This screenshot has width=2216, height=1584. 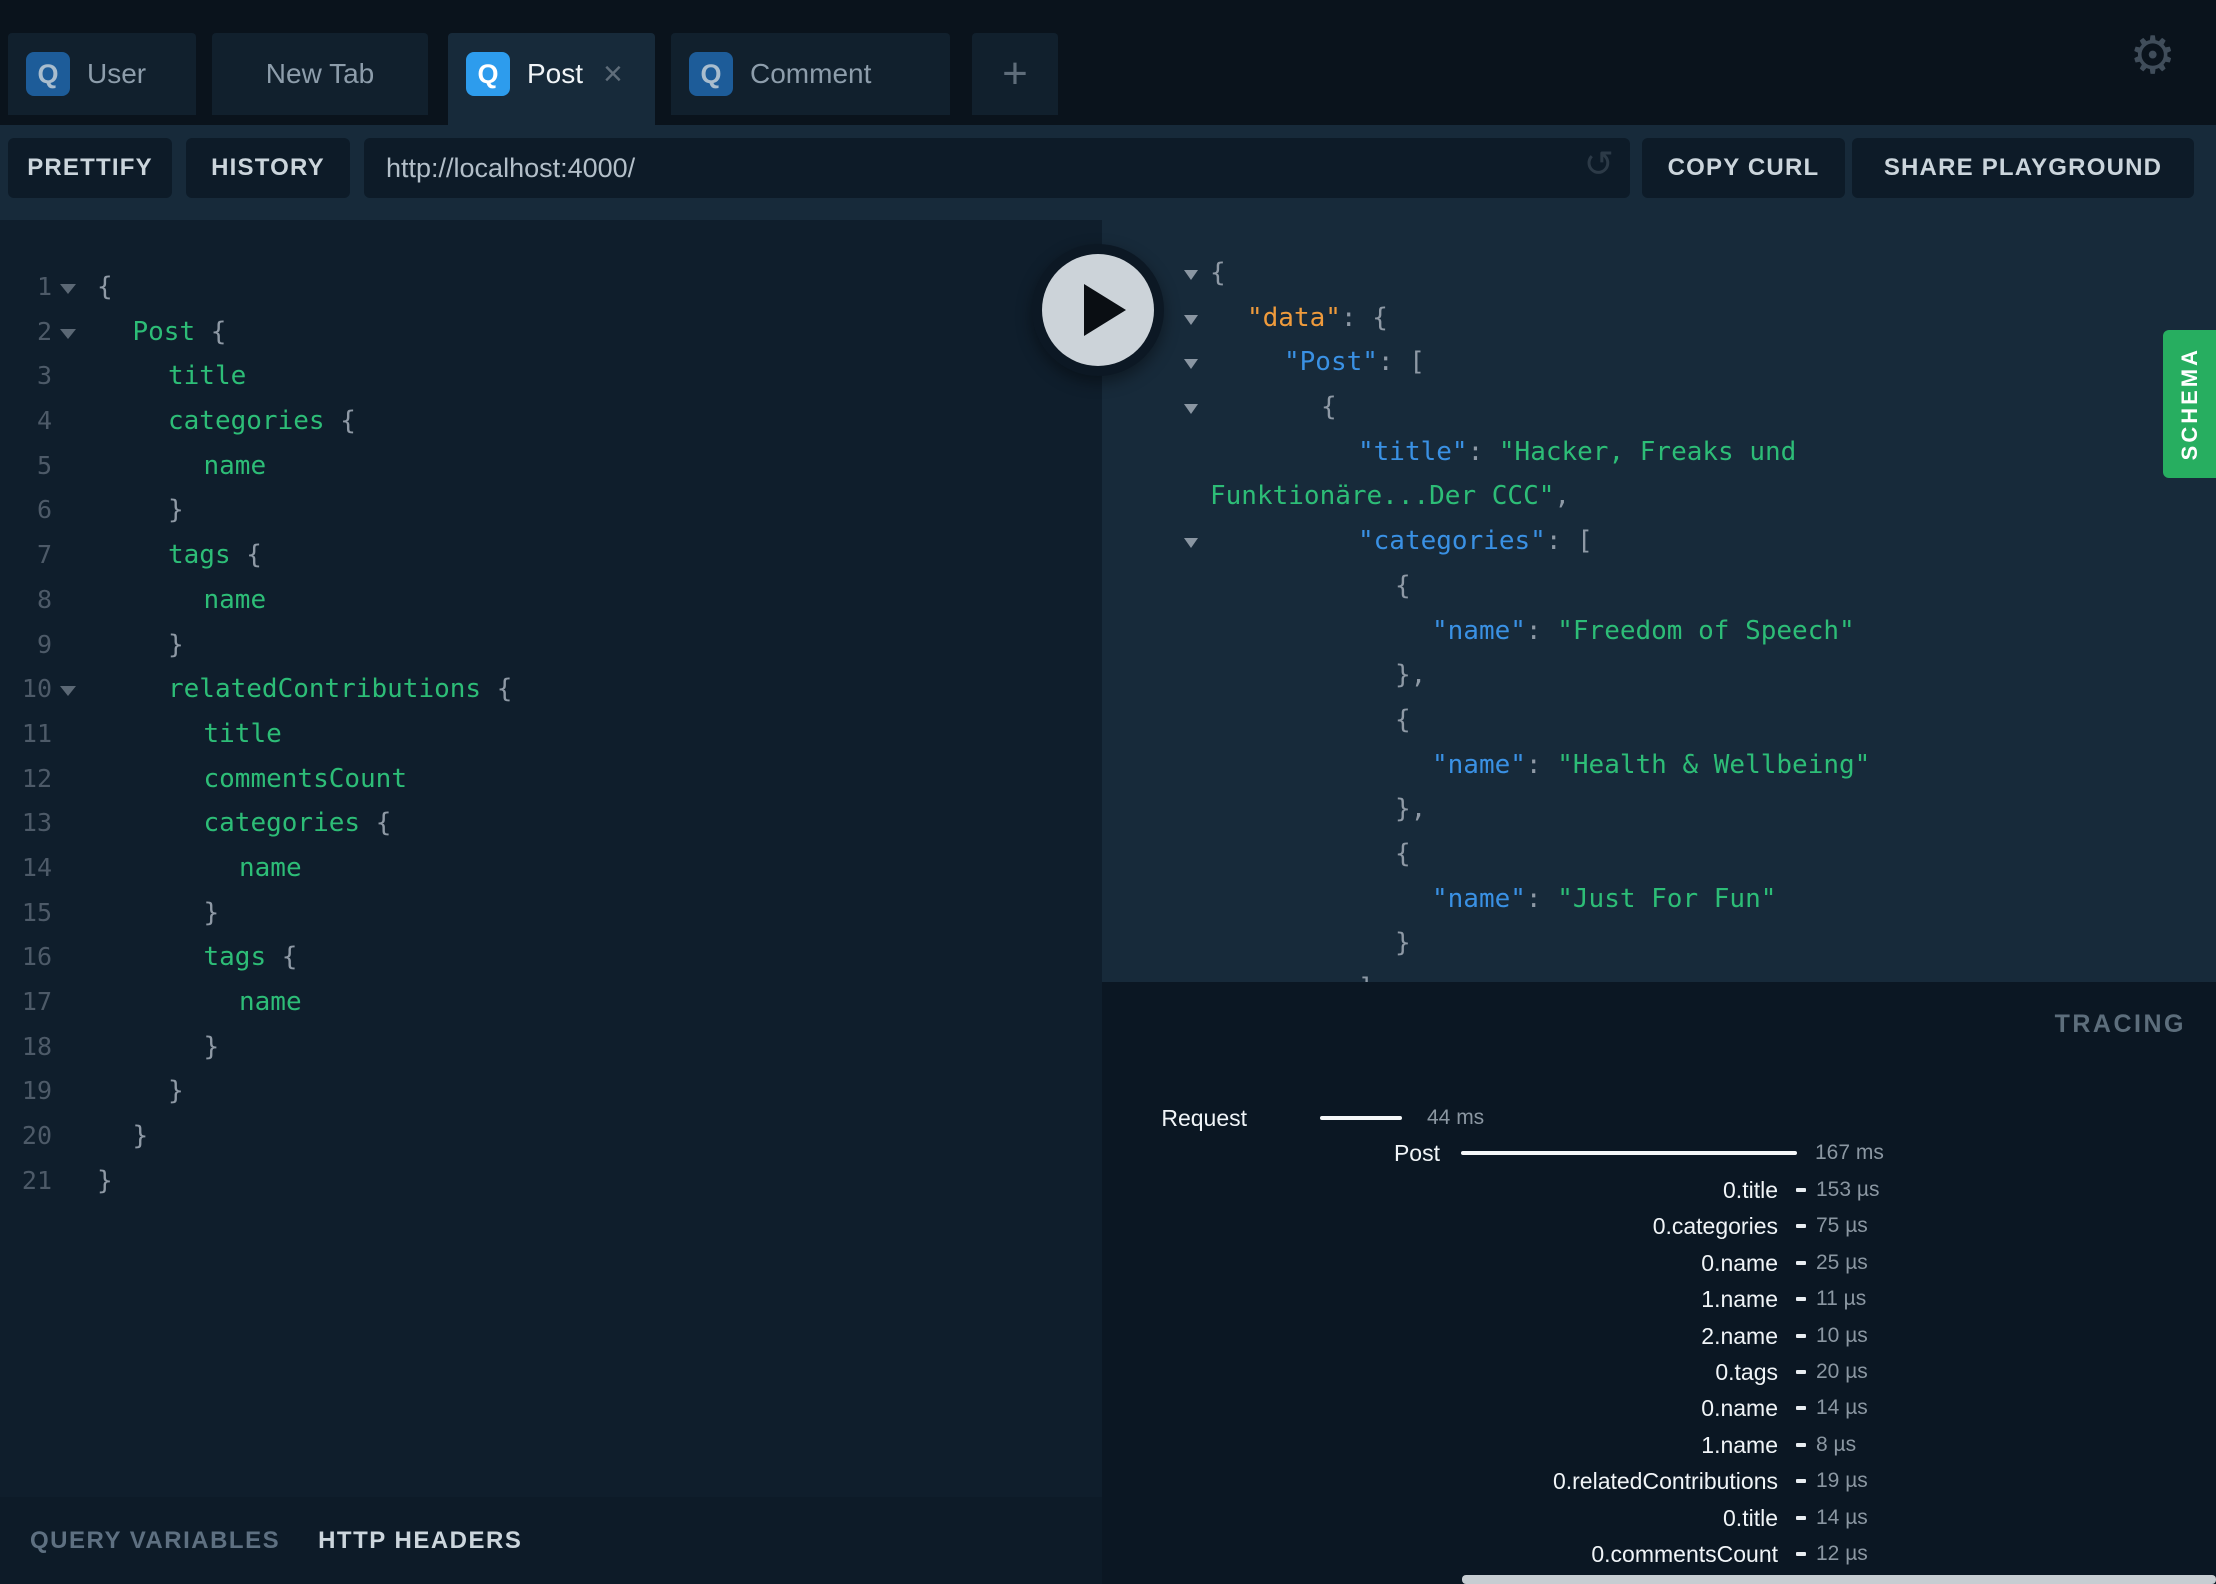 I want to click on tracing-field-time: 75 µs, so click(x=1842, y=1226).